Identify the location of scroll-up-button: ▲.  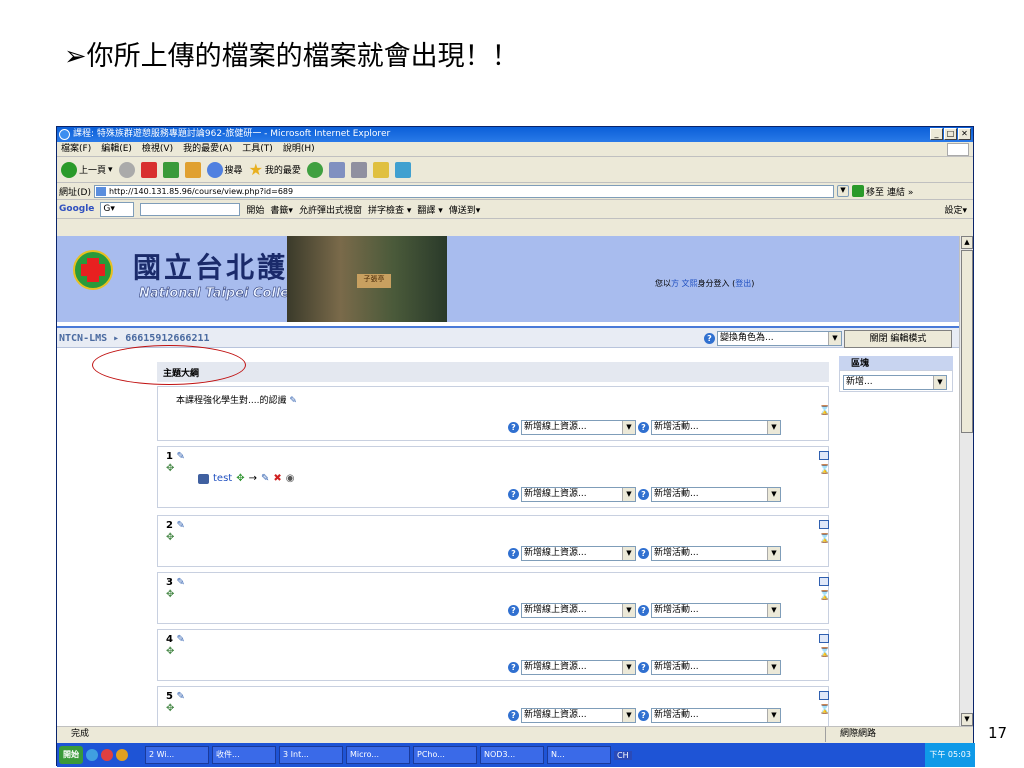
(967, 242).